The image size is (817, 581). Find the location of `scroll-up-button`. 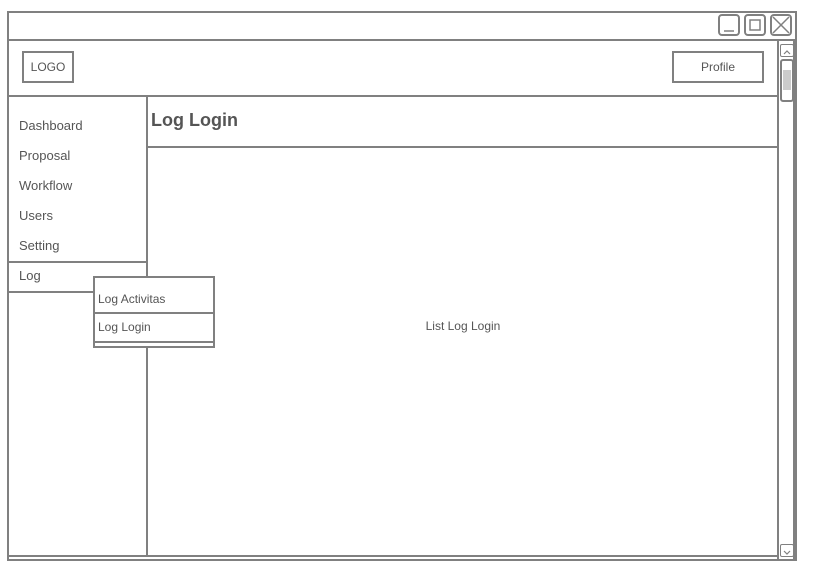

scroll-up-button is located at coordinates (787, 50).